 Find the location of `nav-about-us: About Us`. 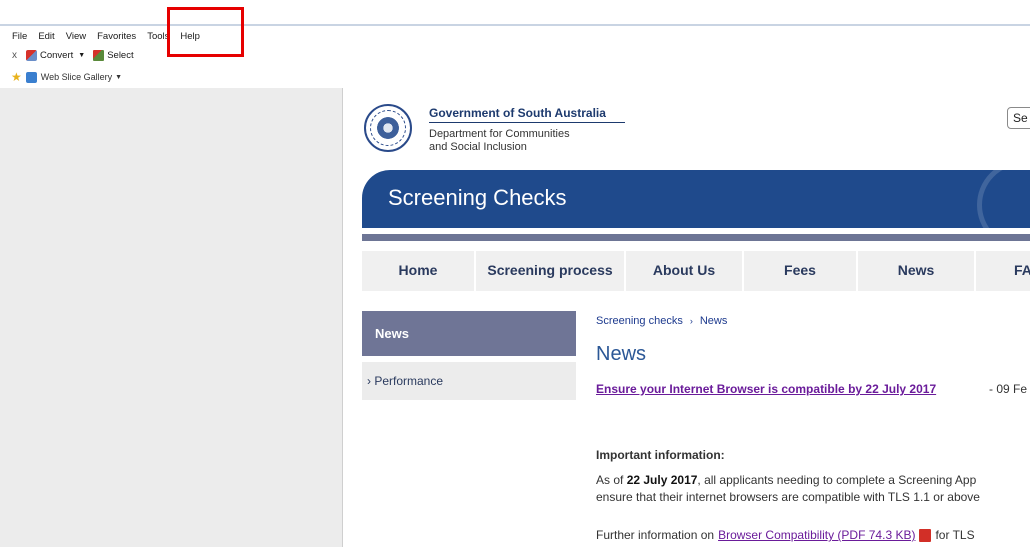

nav-about-us: About Us is located at coordinates (685, 271).